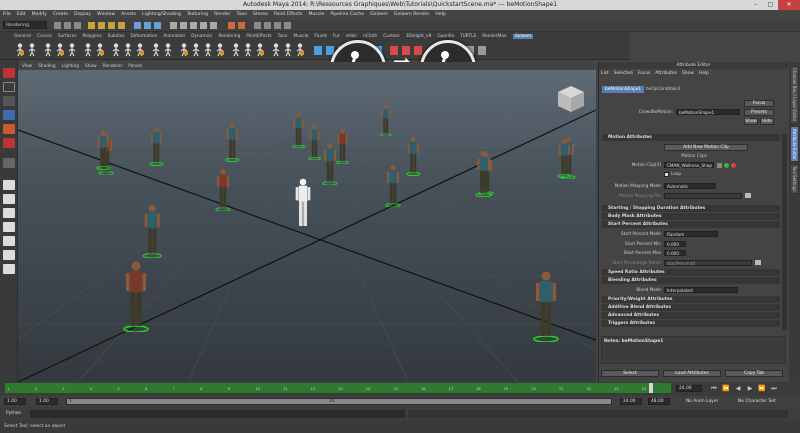 This screenshot has width=800, height=433. What do you see at coordinates (758, 262) in the screenshot?
I see `sp-var-icon` at bounding box center [758, 262].